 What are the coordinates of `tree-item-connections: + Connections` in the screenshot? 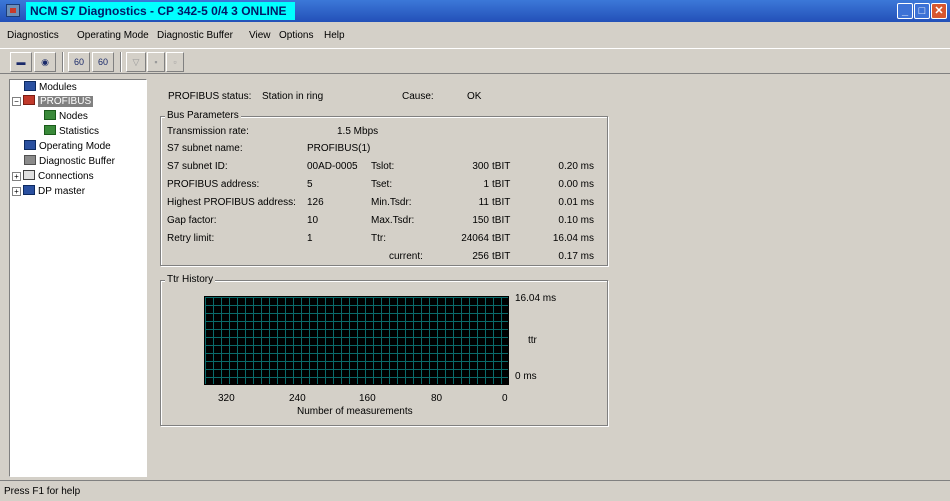 It's located at (53, 177).